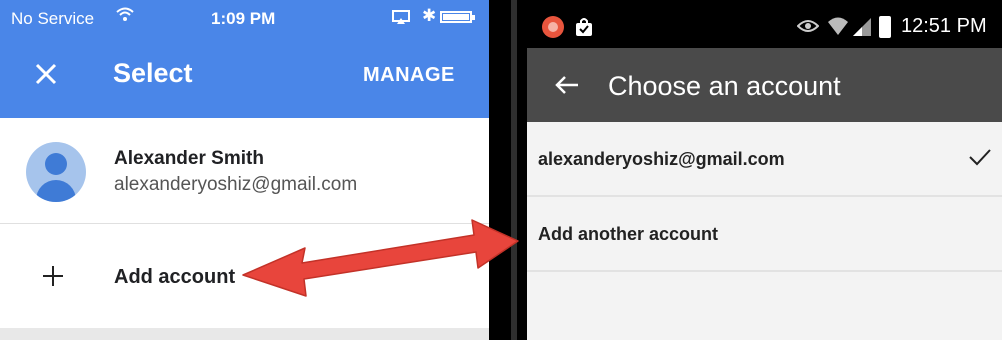 Image resolution: width=1002 pixels, height=340 pixels. What do you see at coordinates (724, 86) in the screenshot?
I see `page-title: Choose an account` at bounding box center [724, 86].